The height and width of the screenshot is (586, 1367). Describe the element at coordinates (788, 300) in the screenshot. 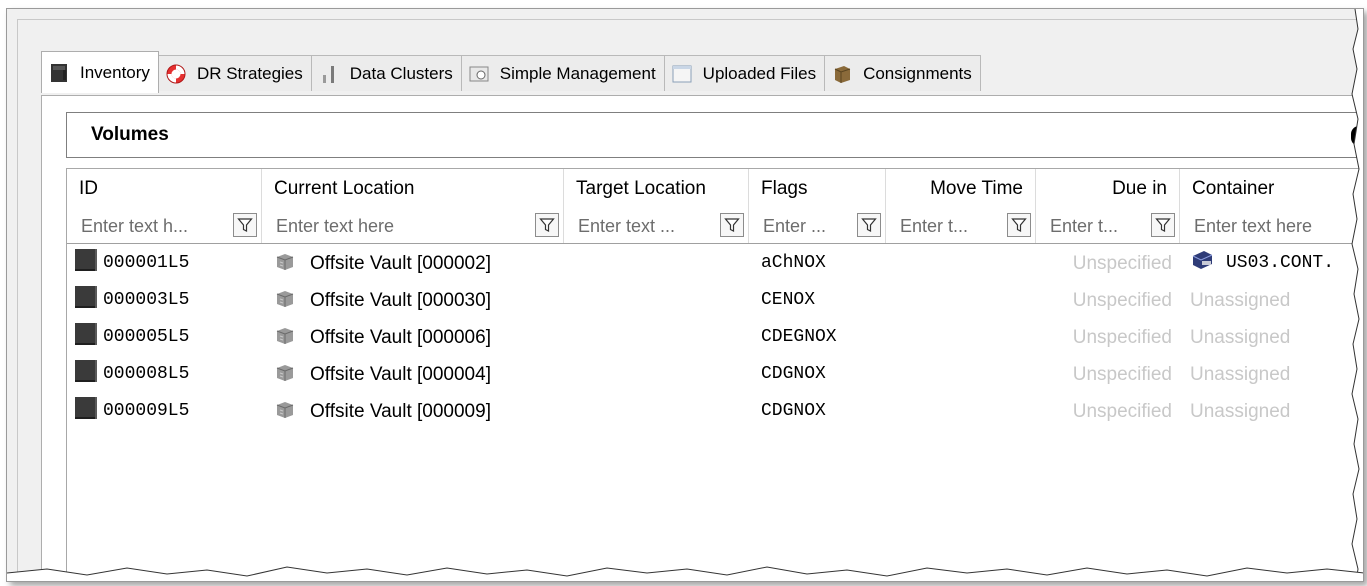

I see `cell-flags: CENOX` at that location.